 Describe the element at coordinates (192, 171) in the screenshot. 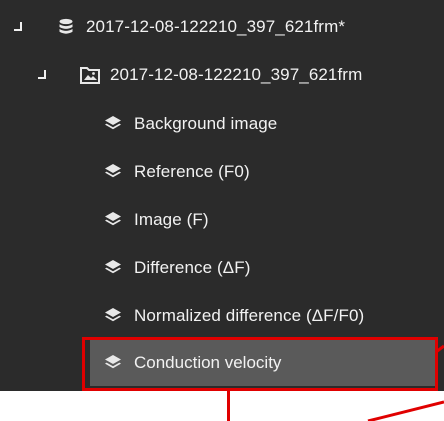

I see `layer-label: Reference (F0)` at that location.